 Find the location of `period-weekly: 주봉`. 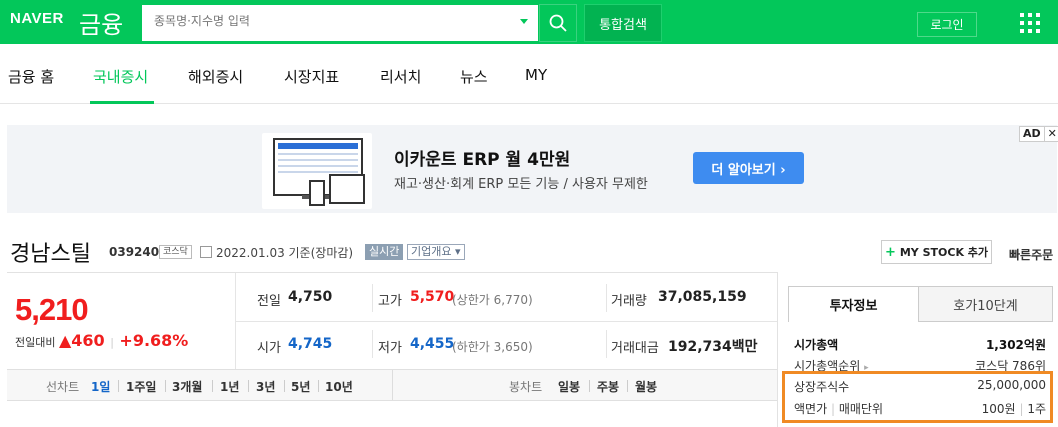

period-weekly: 주봉 is located at coordinates (608, 386).